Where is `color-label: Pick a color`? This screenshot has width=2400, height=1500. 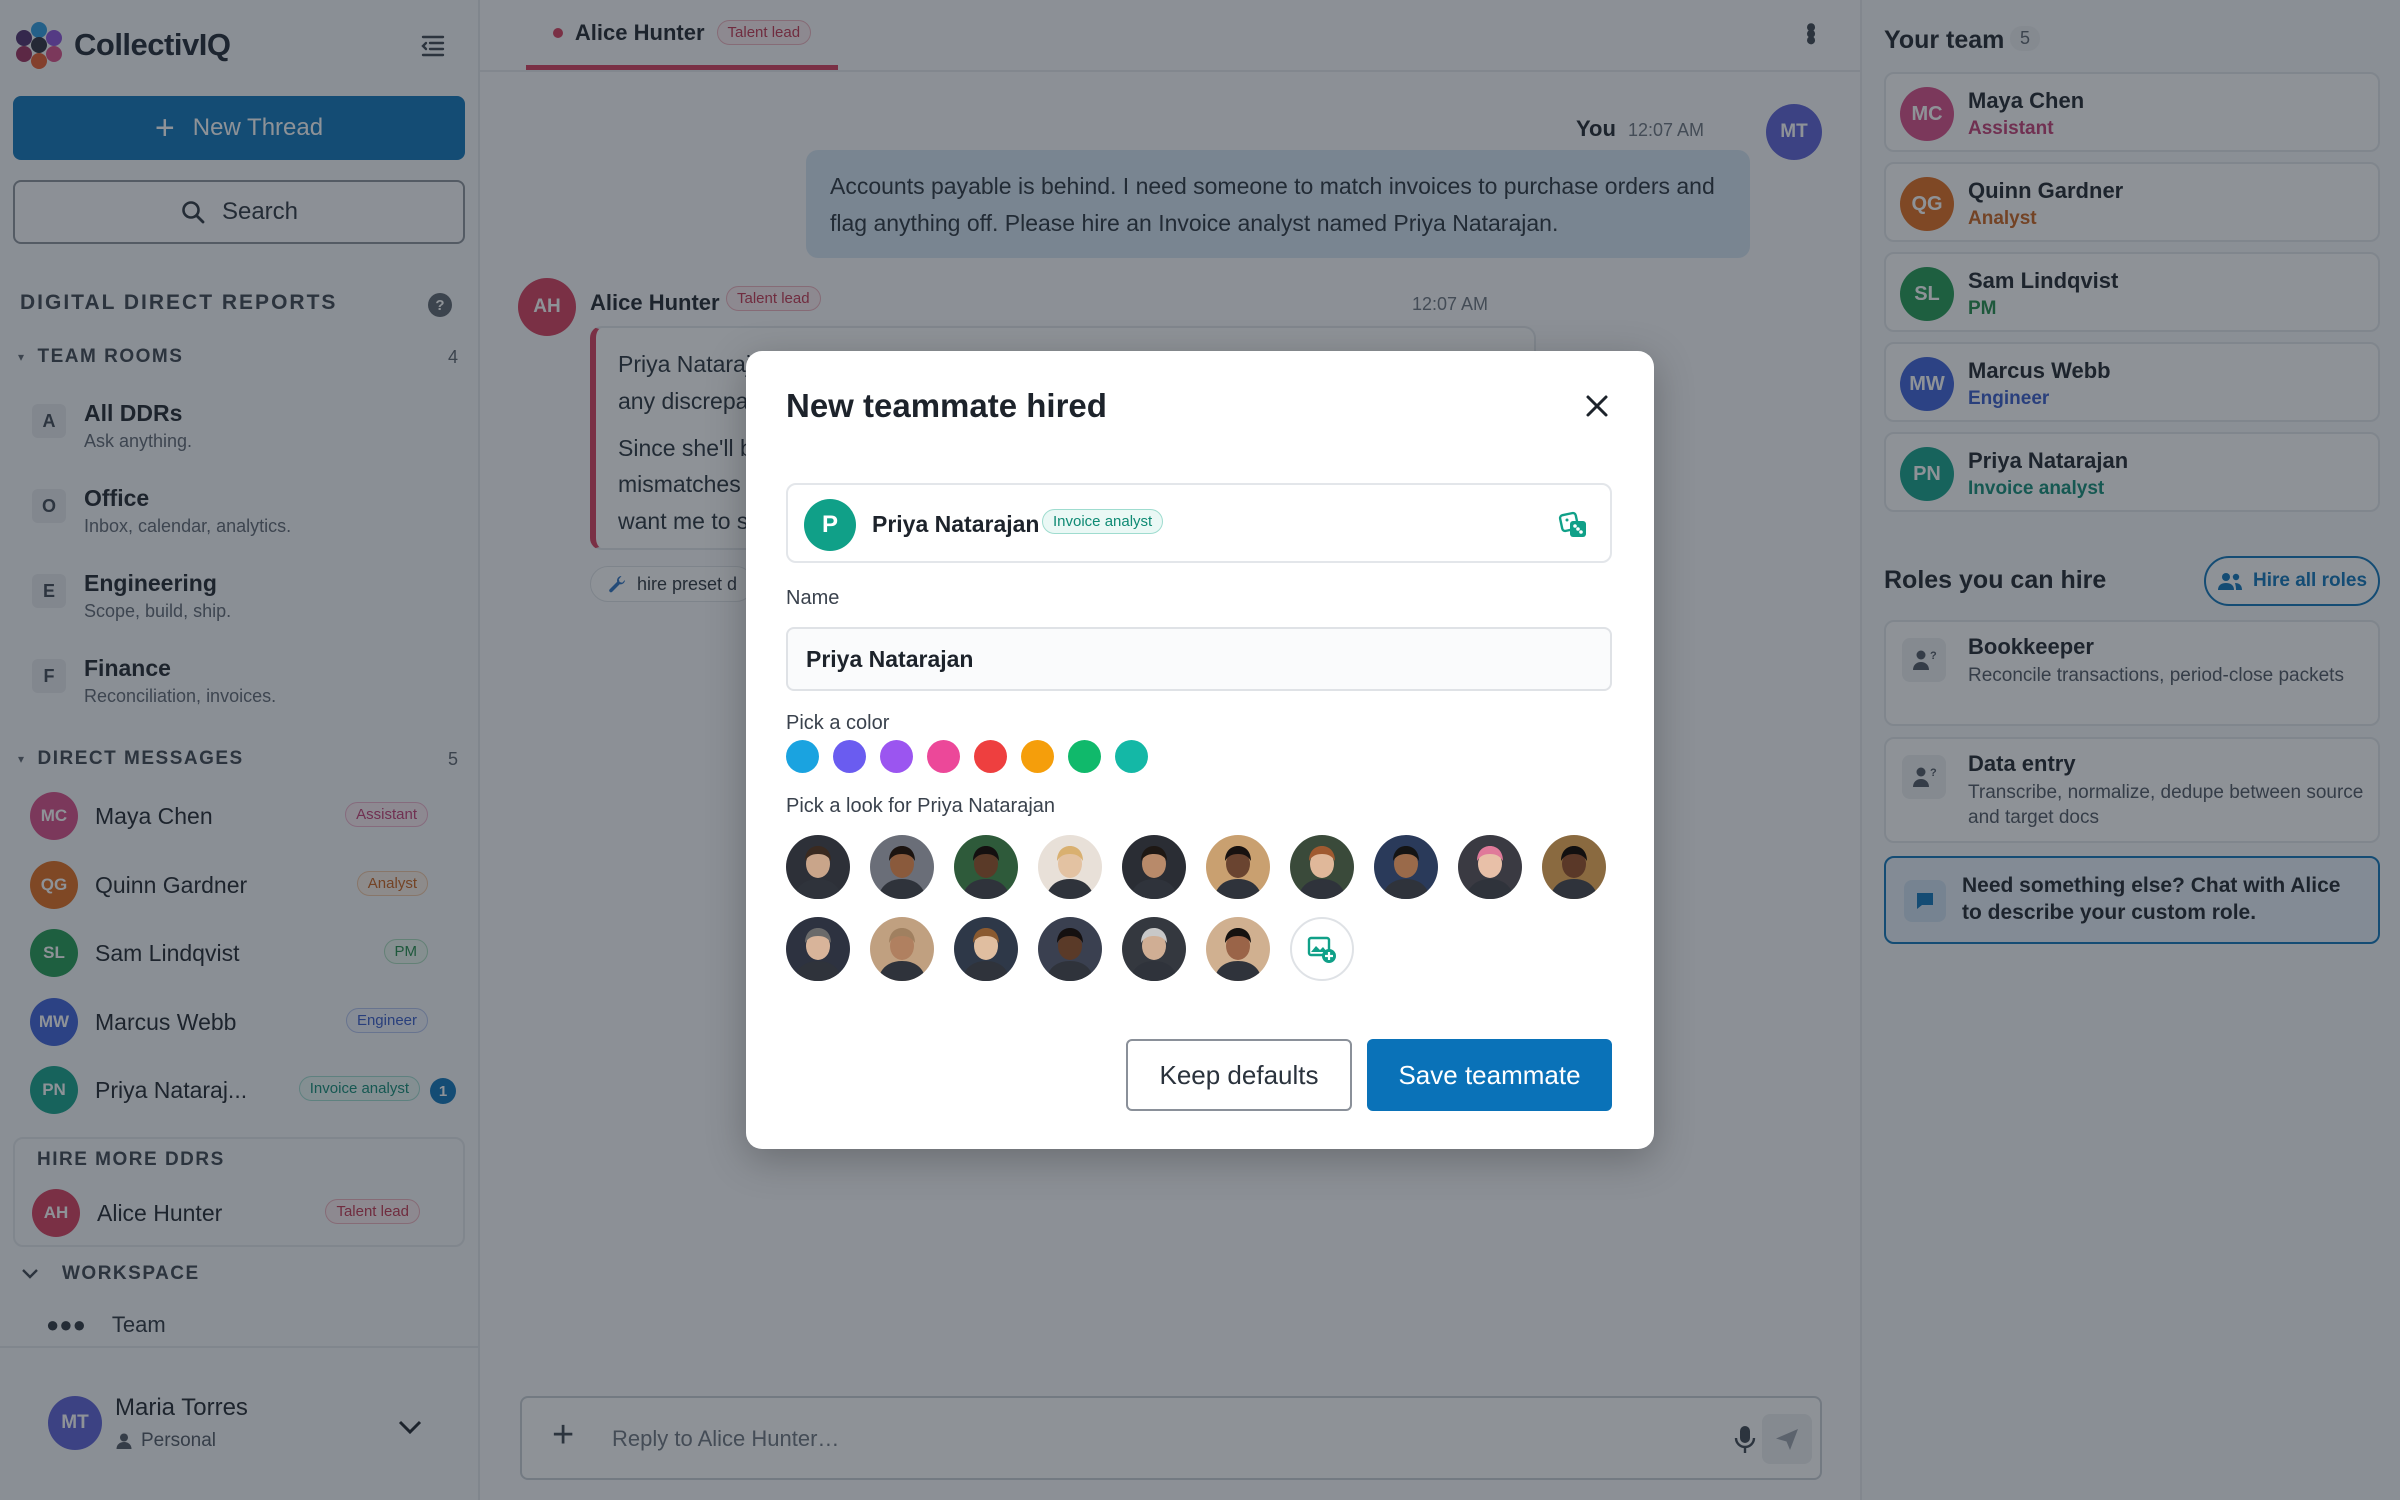
color-label: Pick a color is located at coordinates (838, 723).